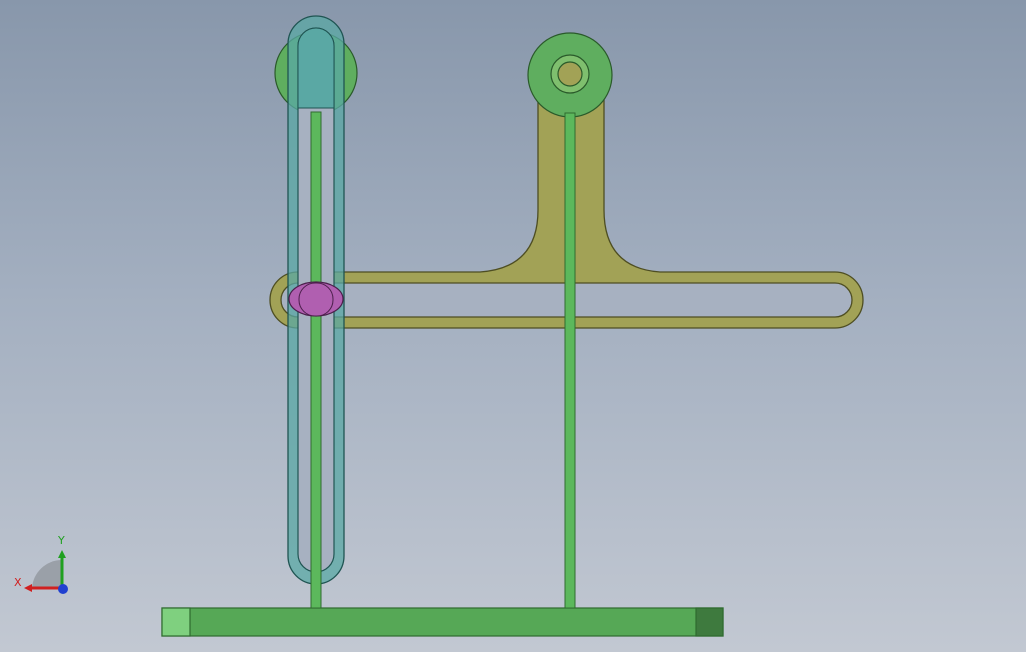 This screenshot has height=652, width=1026. I want to click on x-axis-label: X, so click(18, 582).